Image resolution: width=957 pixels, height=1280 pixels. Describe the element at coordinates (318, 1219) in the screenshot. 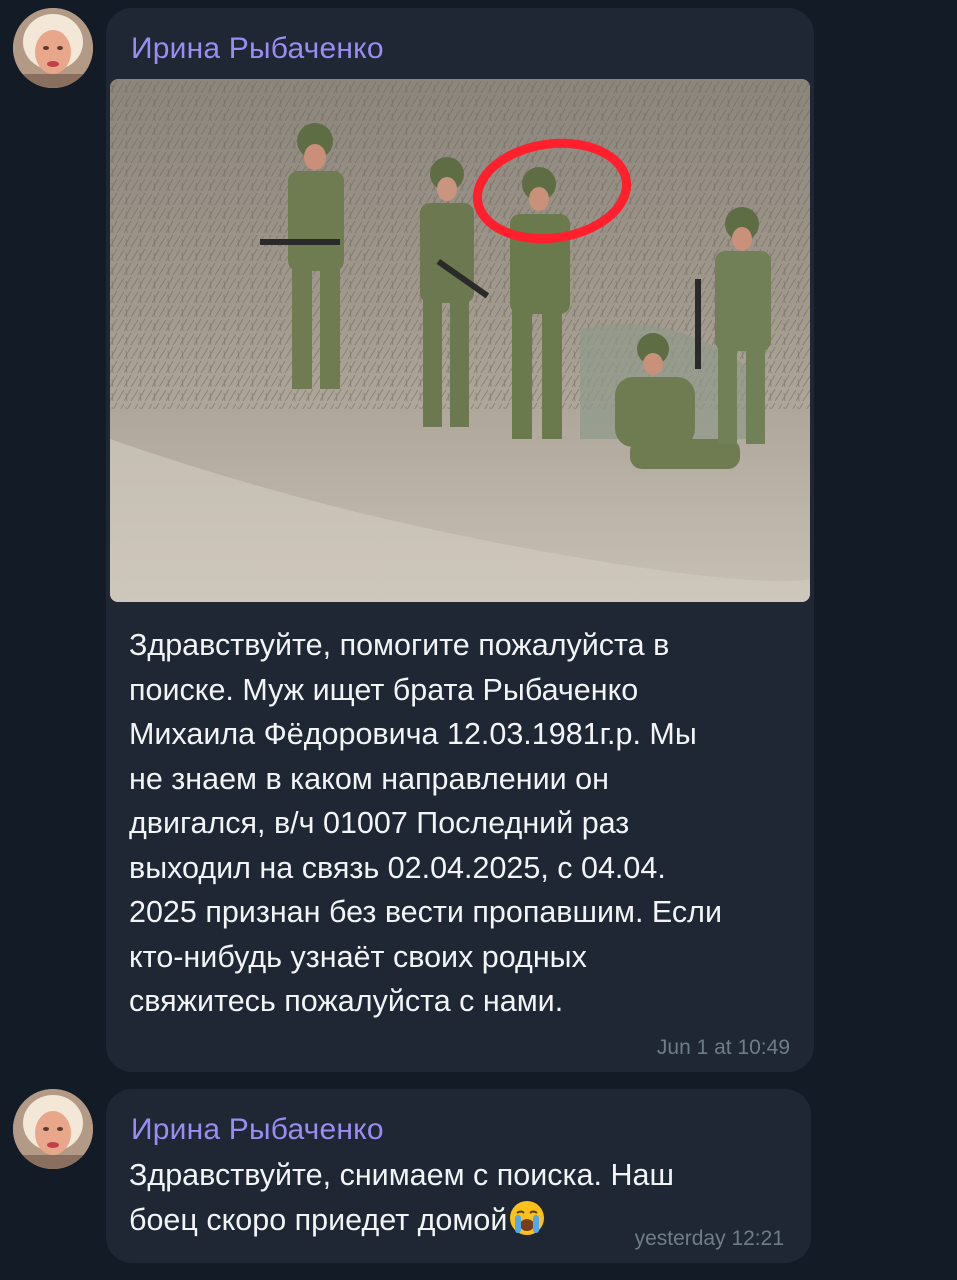

I see `message-text-line: боец скоро приедет домой` at that location.